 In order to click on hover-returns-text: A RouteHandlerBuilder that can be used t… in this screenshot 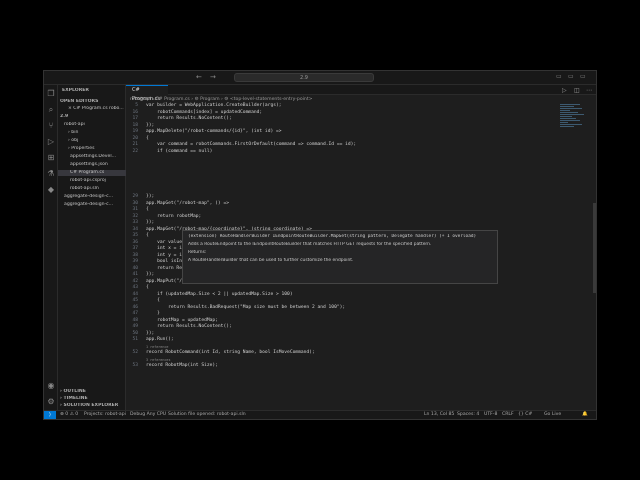, I will do `click(271, 260)`.